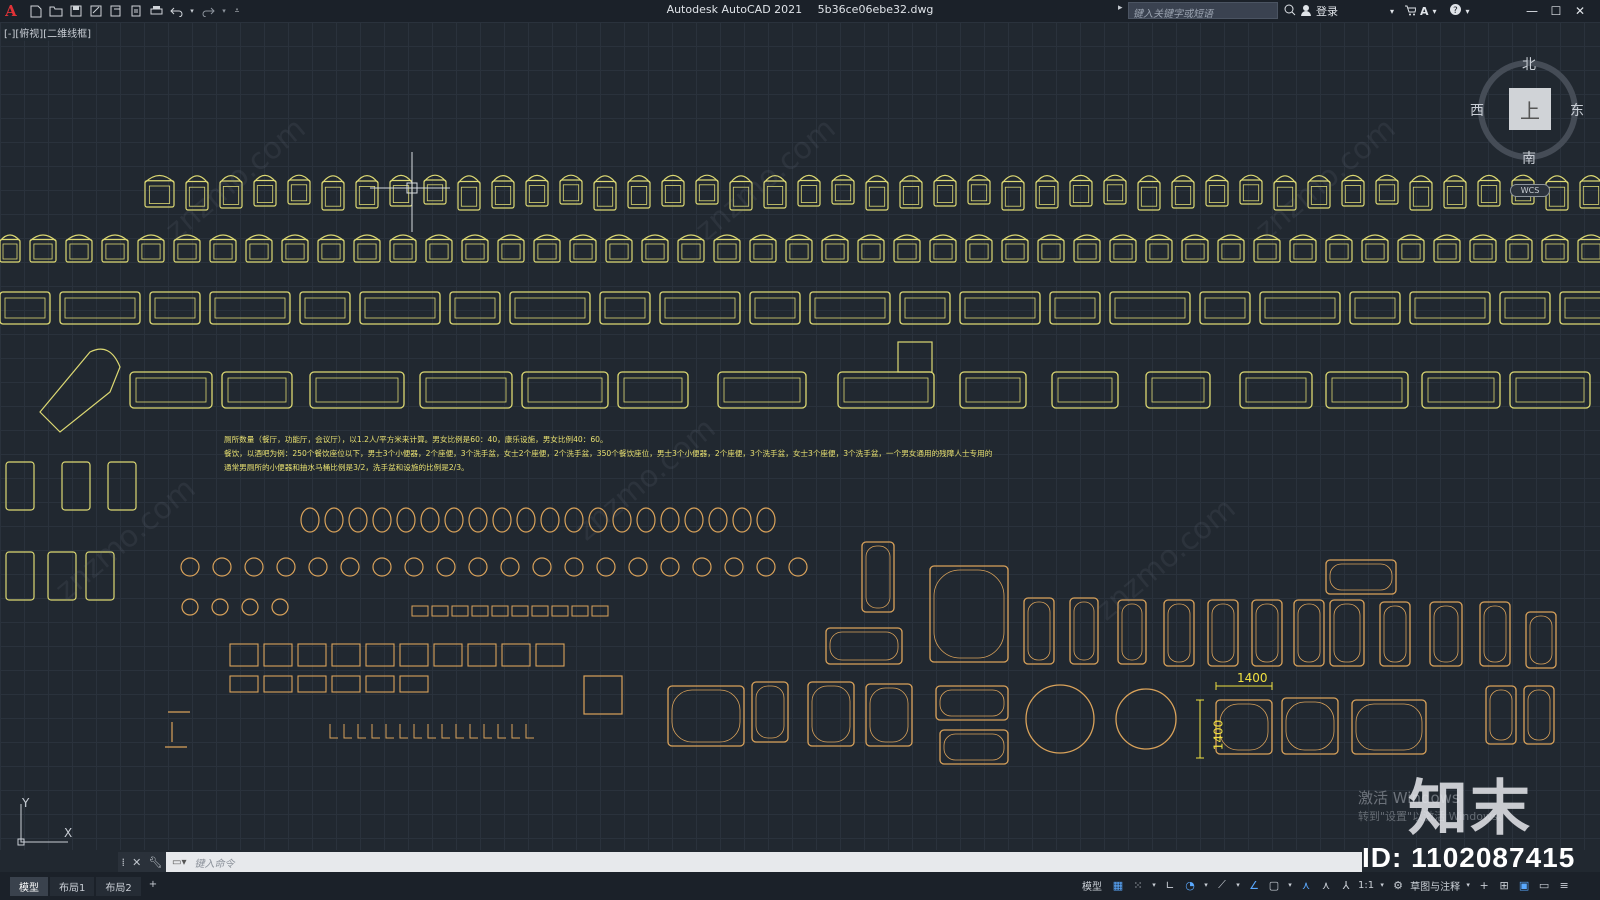 This screenshot has width=1600, height=900. What do you see at coordinates (118, 886) in the screenshot?
I see `tab-layout2: 布局2` at bounding box center [118, 886].